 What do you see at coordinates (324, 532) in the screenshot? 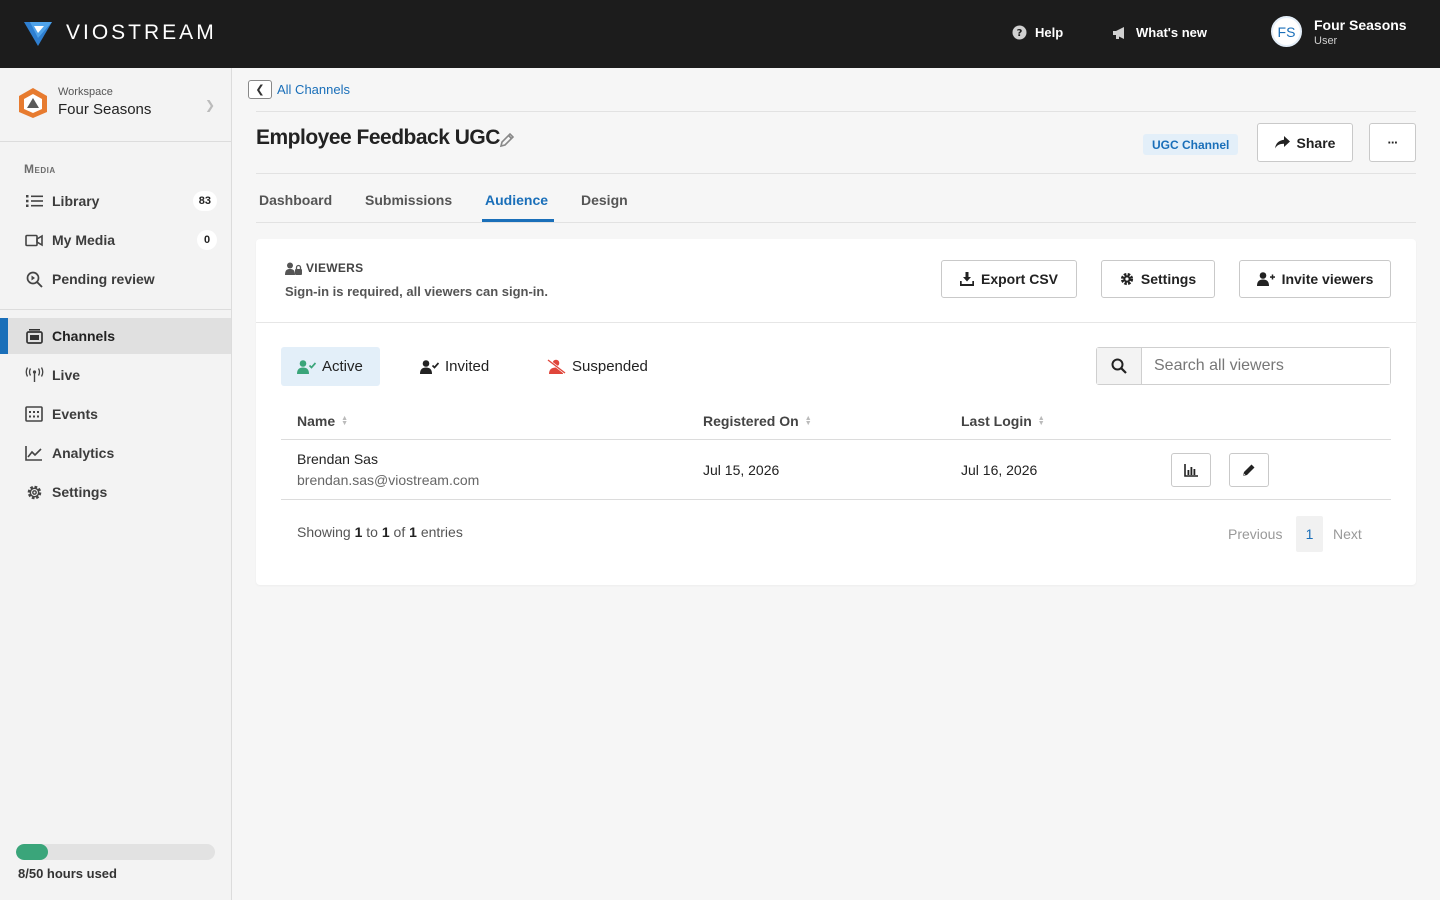
I see `summary-text: Showing` at bounding box center [324, 532].